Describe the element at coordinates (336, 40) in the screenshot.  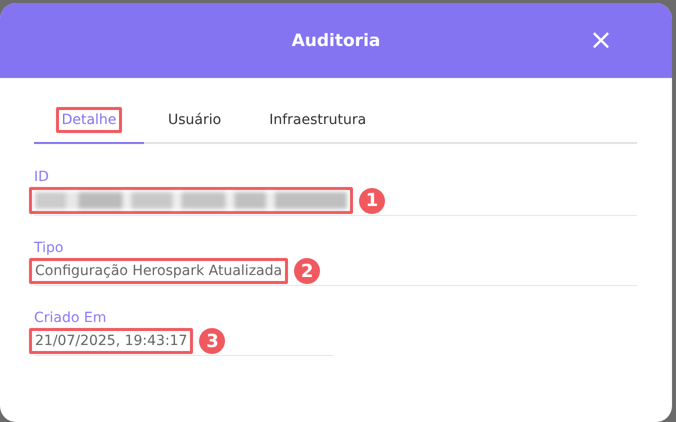
I see `dialog-title: Auditoria` at that location.